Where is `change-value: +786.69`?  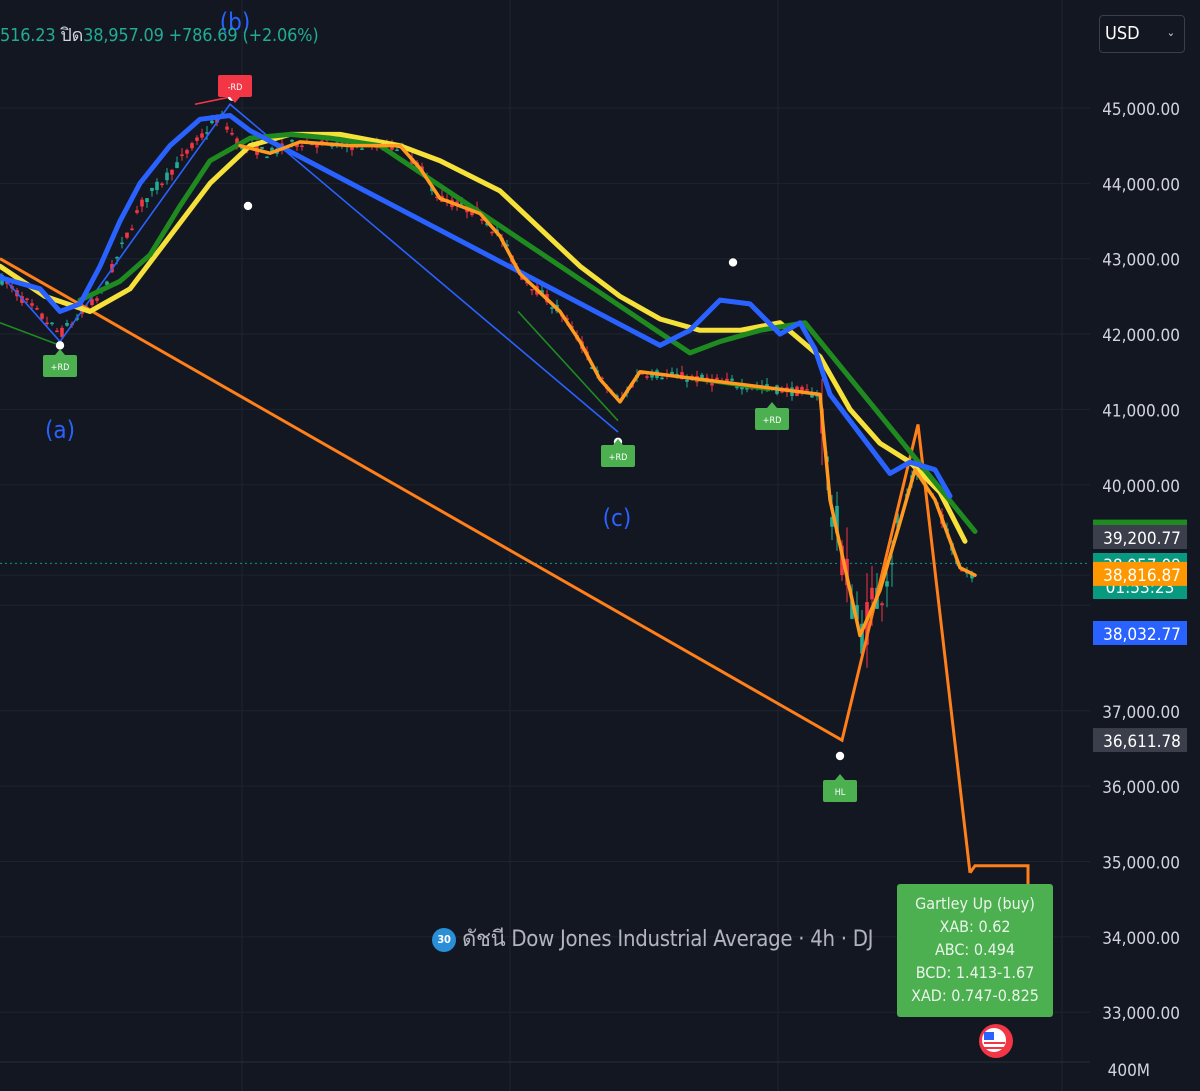
change-value: +786.69 is located at coordinates (203, 35).